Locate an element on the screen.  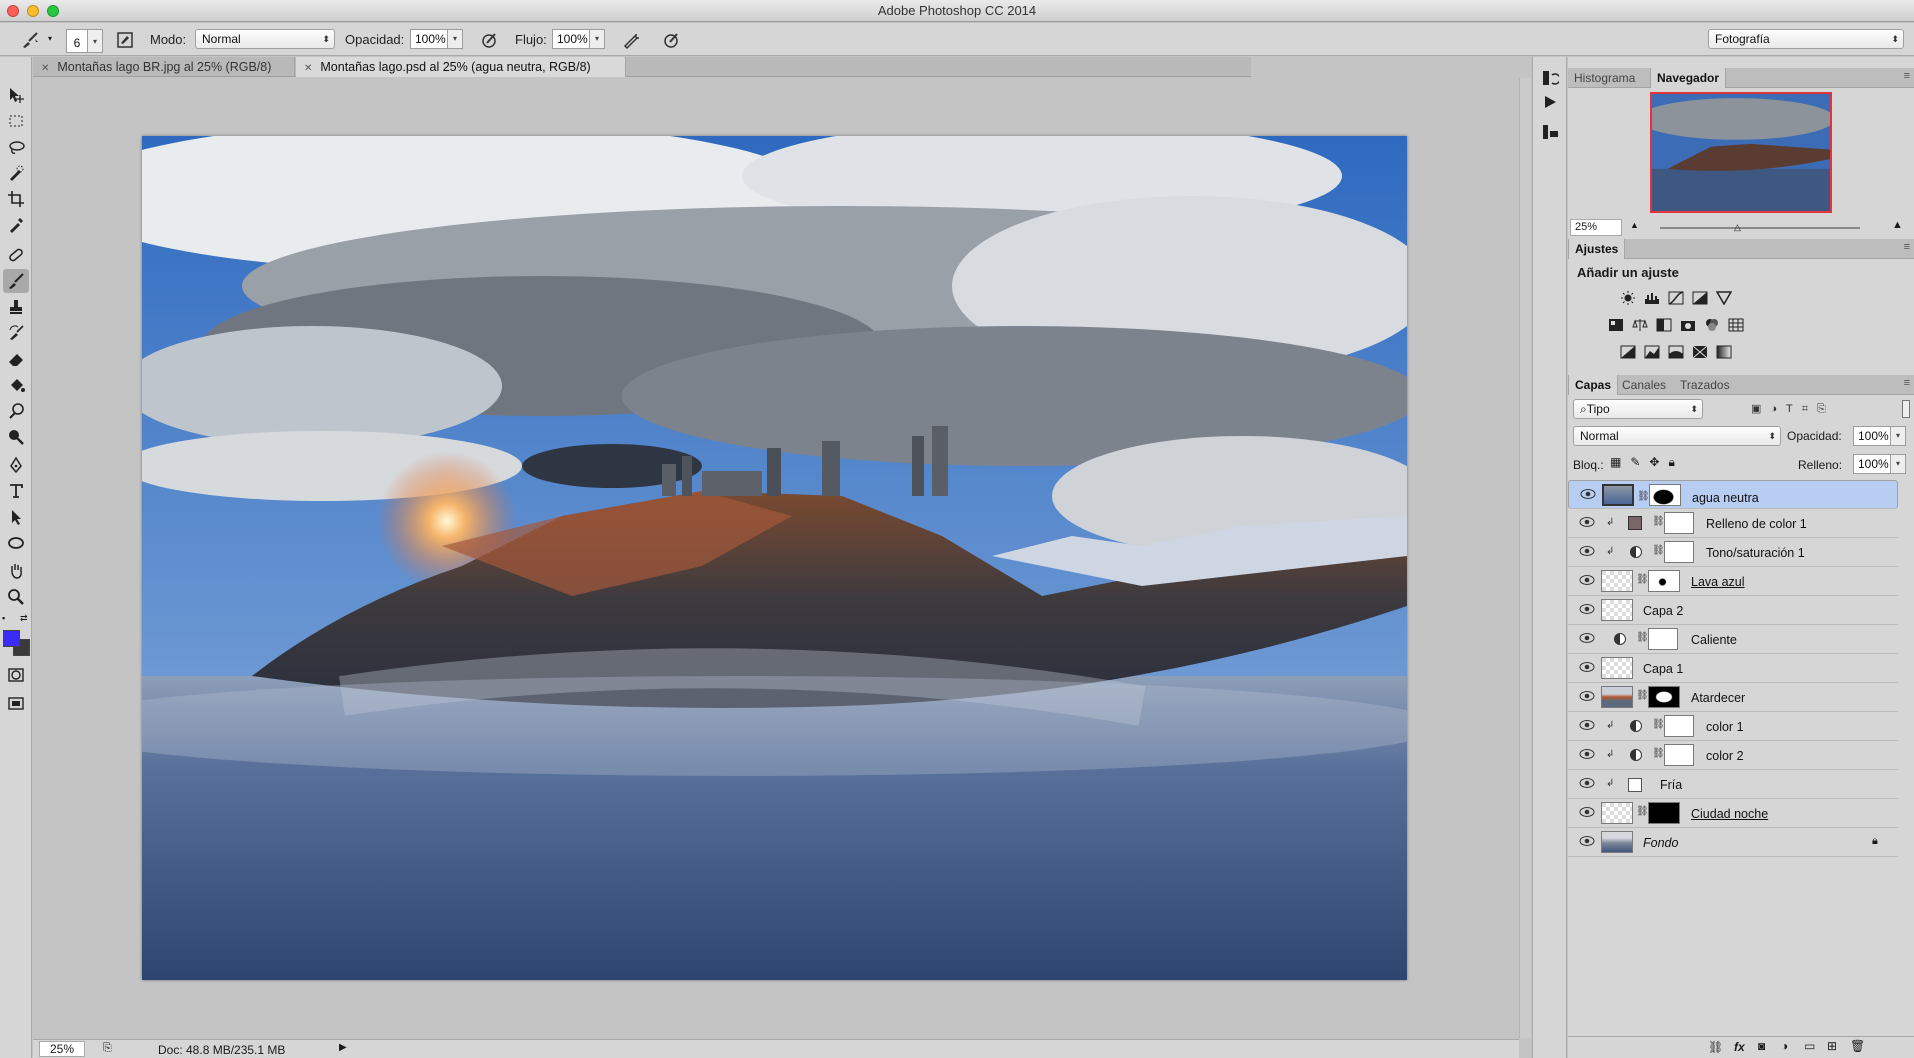
hue-saturation-adjustment-button is located at coordinates (1616, 325).